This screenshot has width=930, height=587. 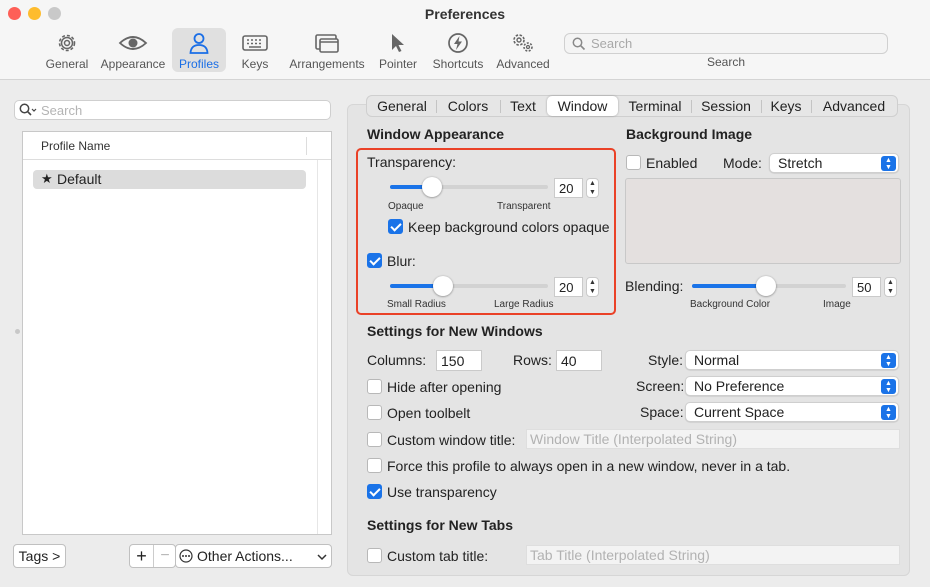 I want to click on new-windows-heading: Settings for New Windows, so click(x=455, y=331).